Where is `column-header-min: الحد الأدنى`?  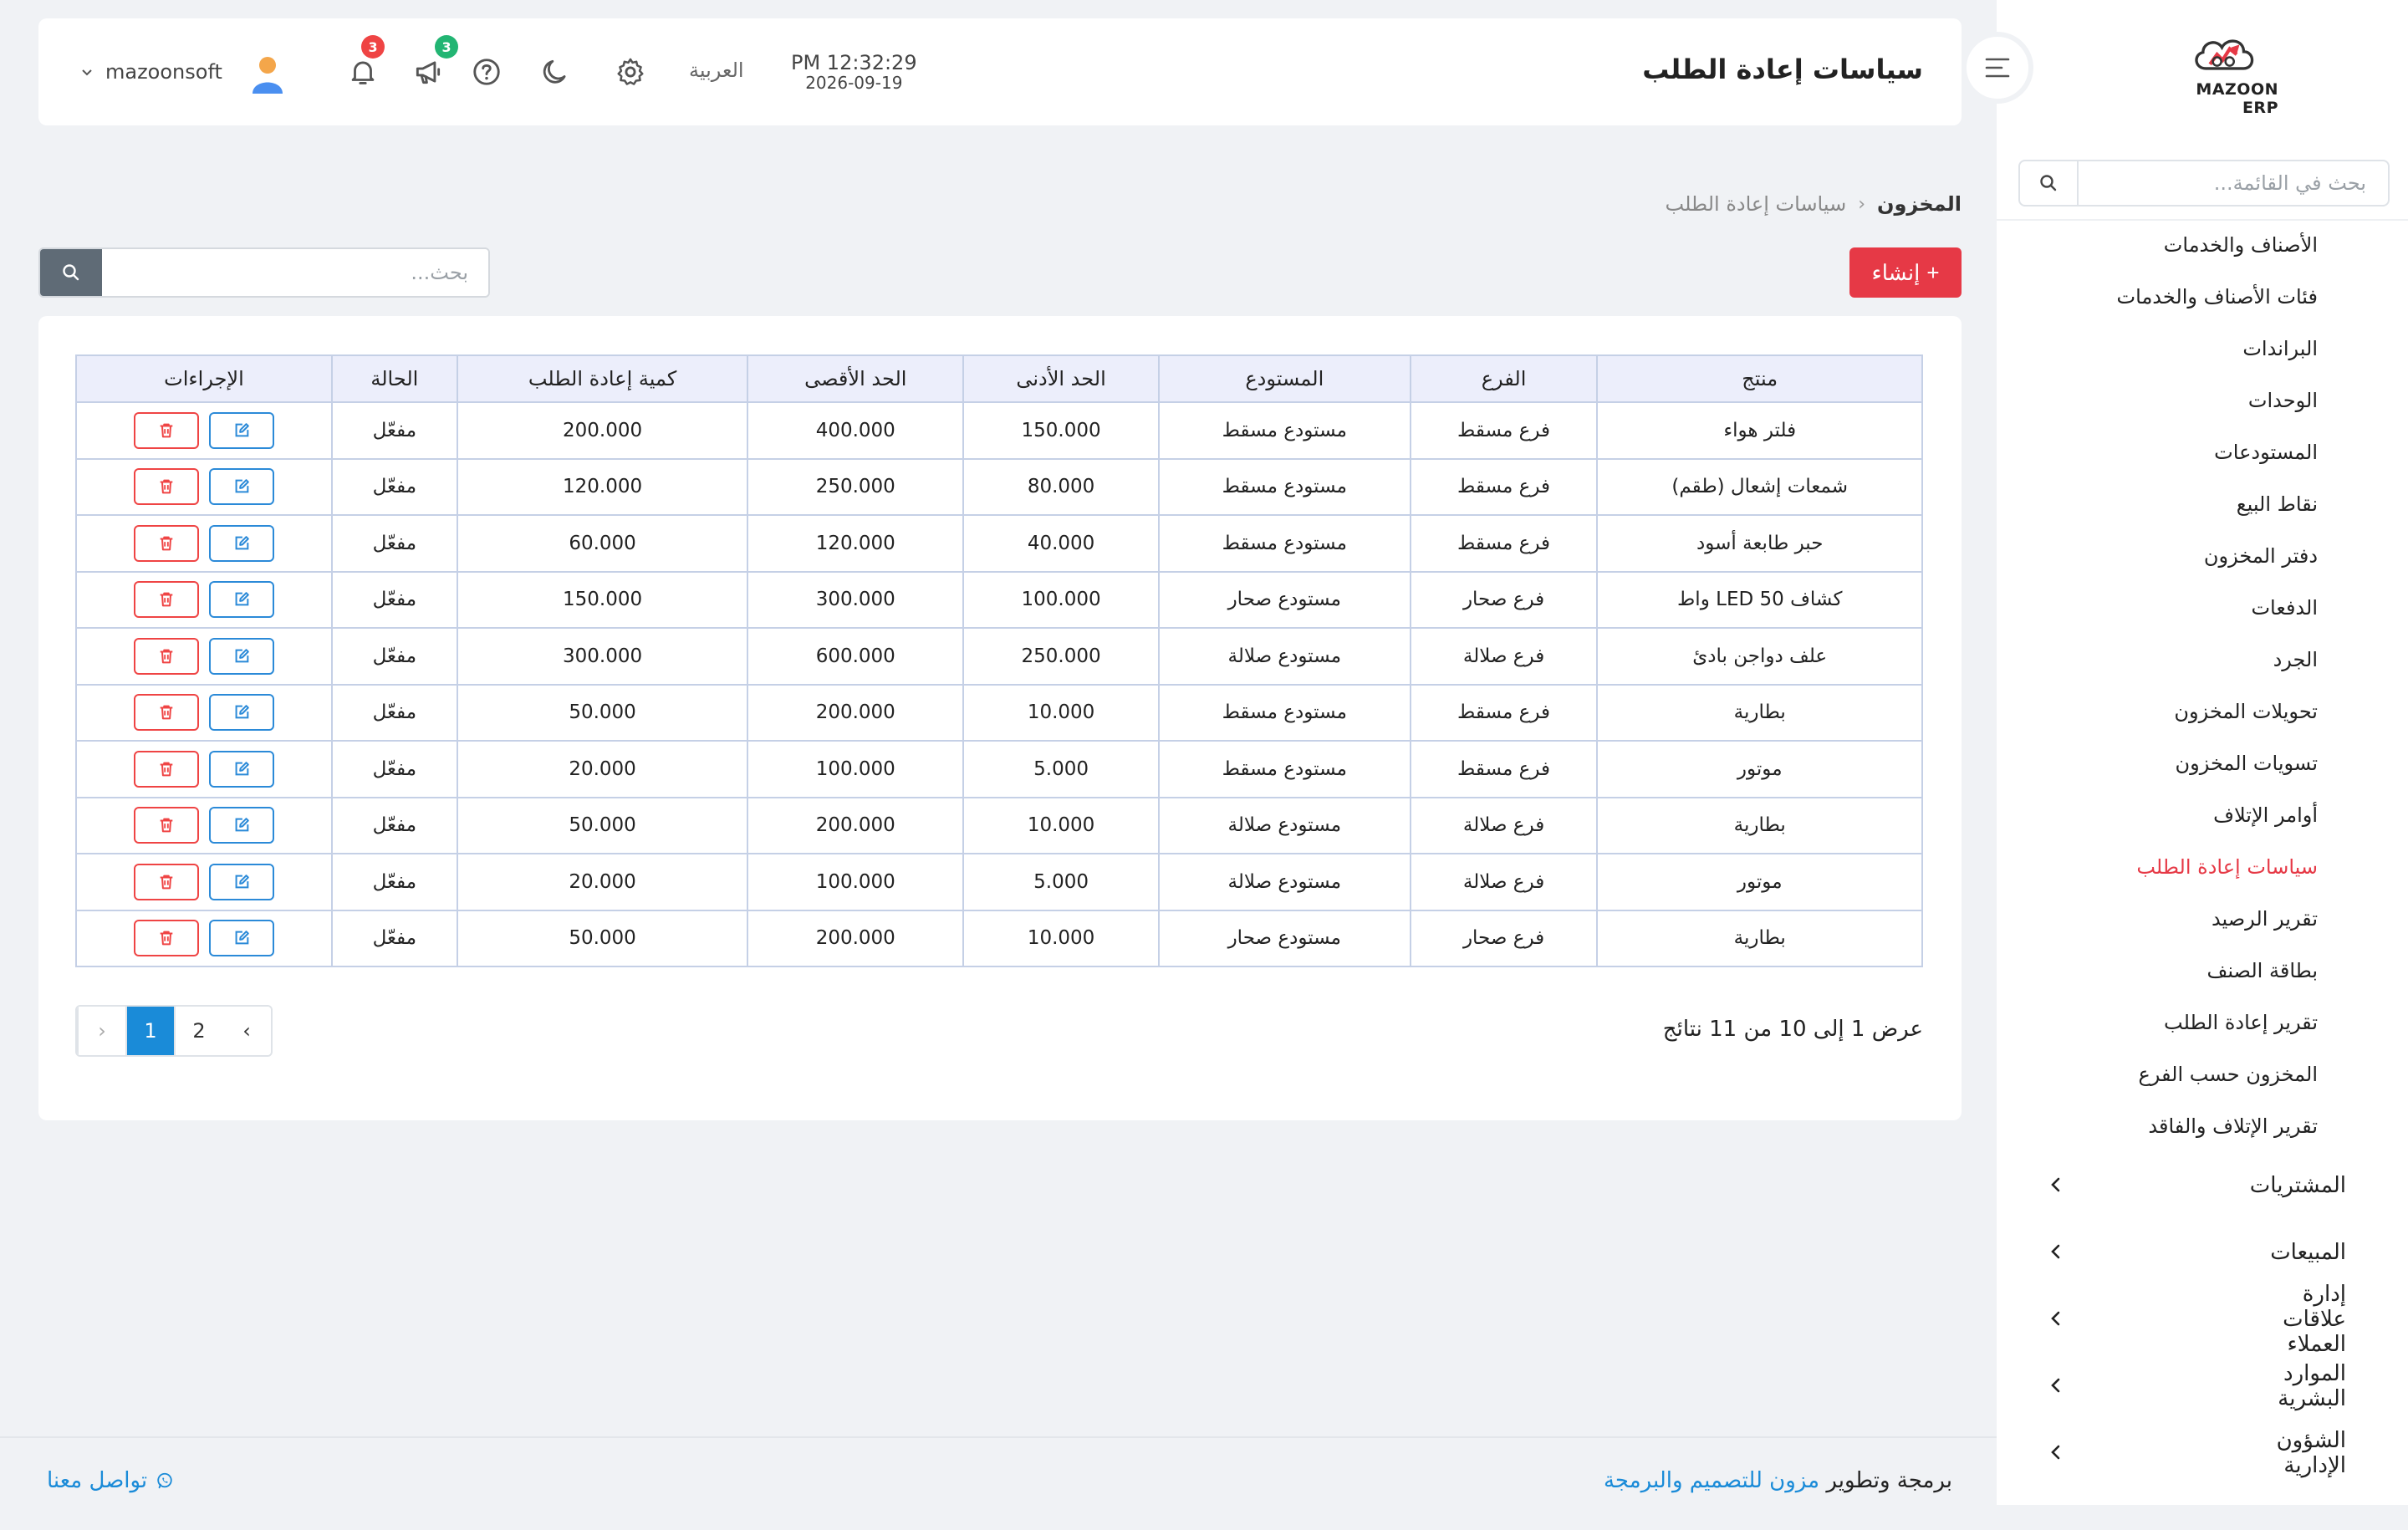 column-header-min: الحد الأدنى is located at coordinates (1061, 378).